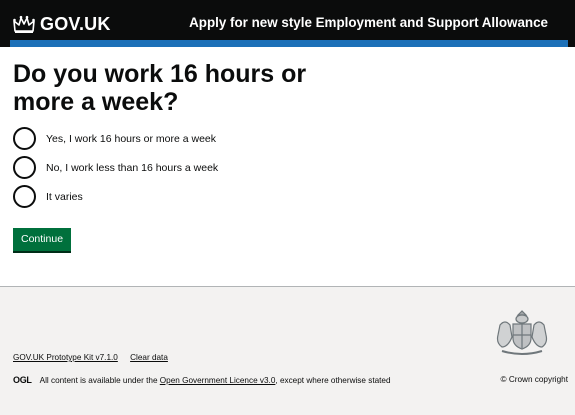  I want to click on ogl-logo-icon: OGL, so click(22, 380).